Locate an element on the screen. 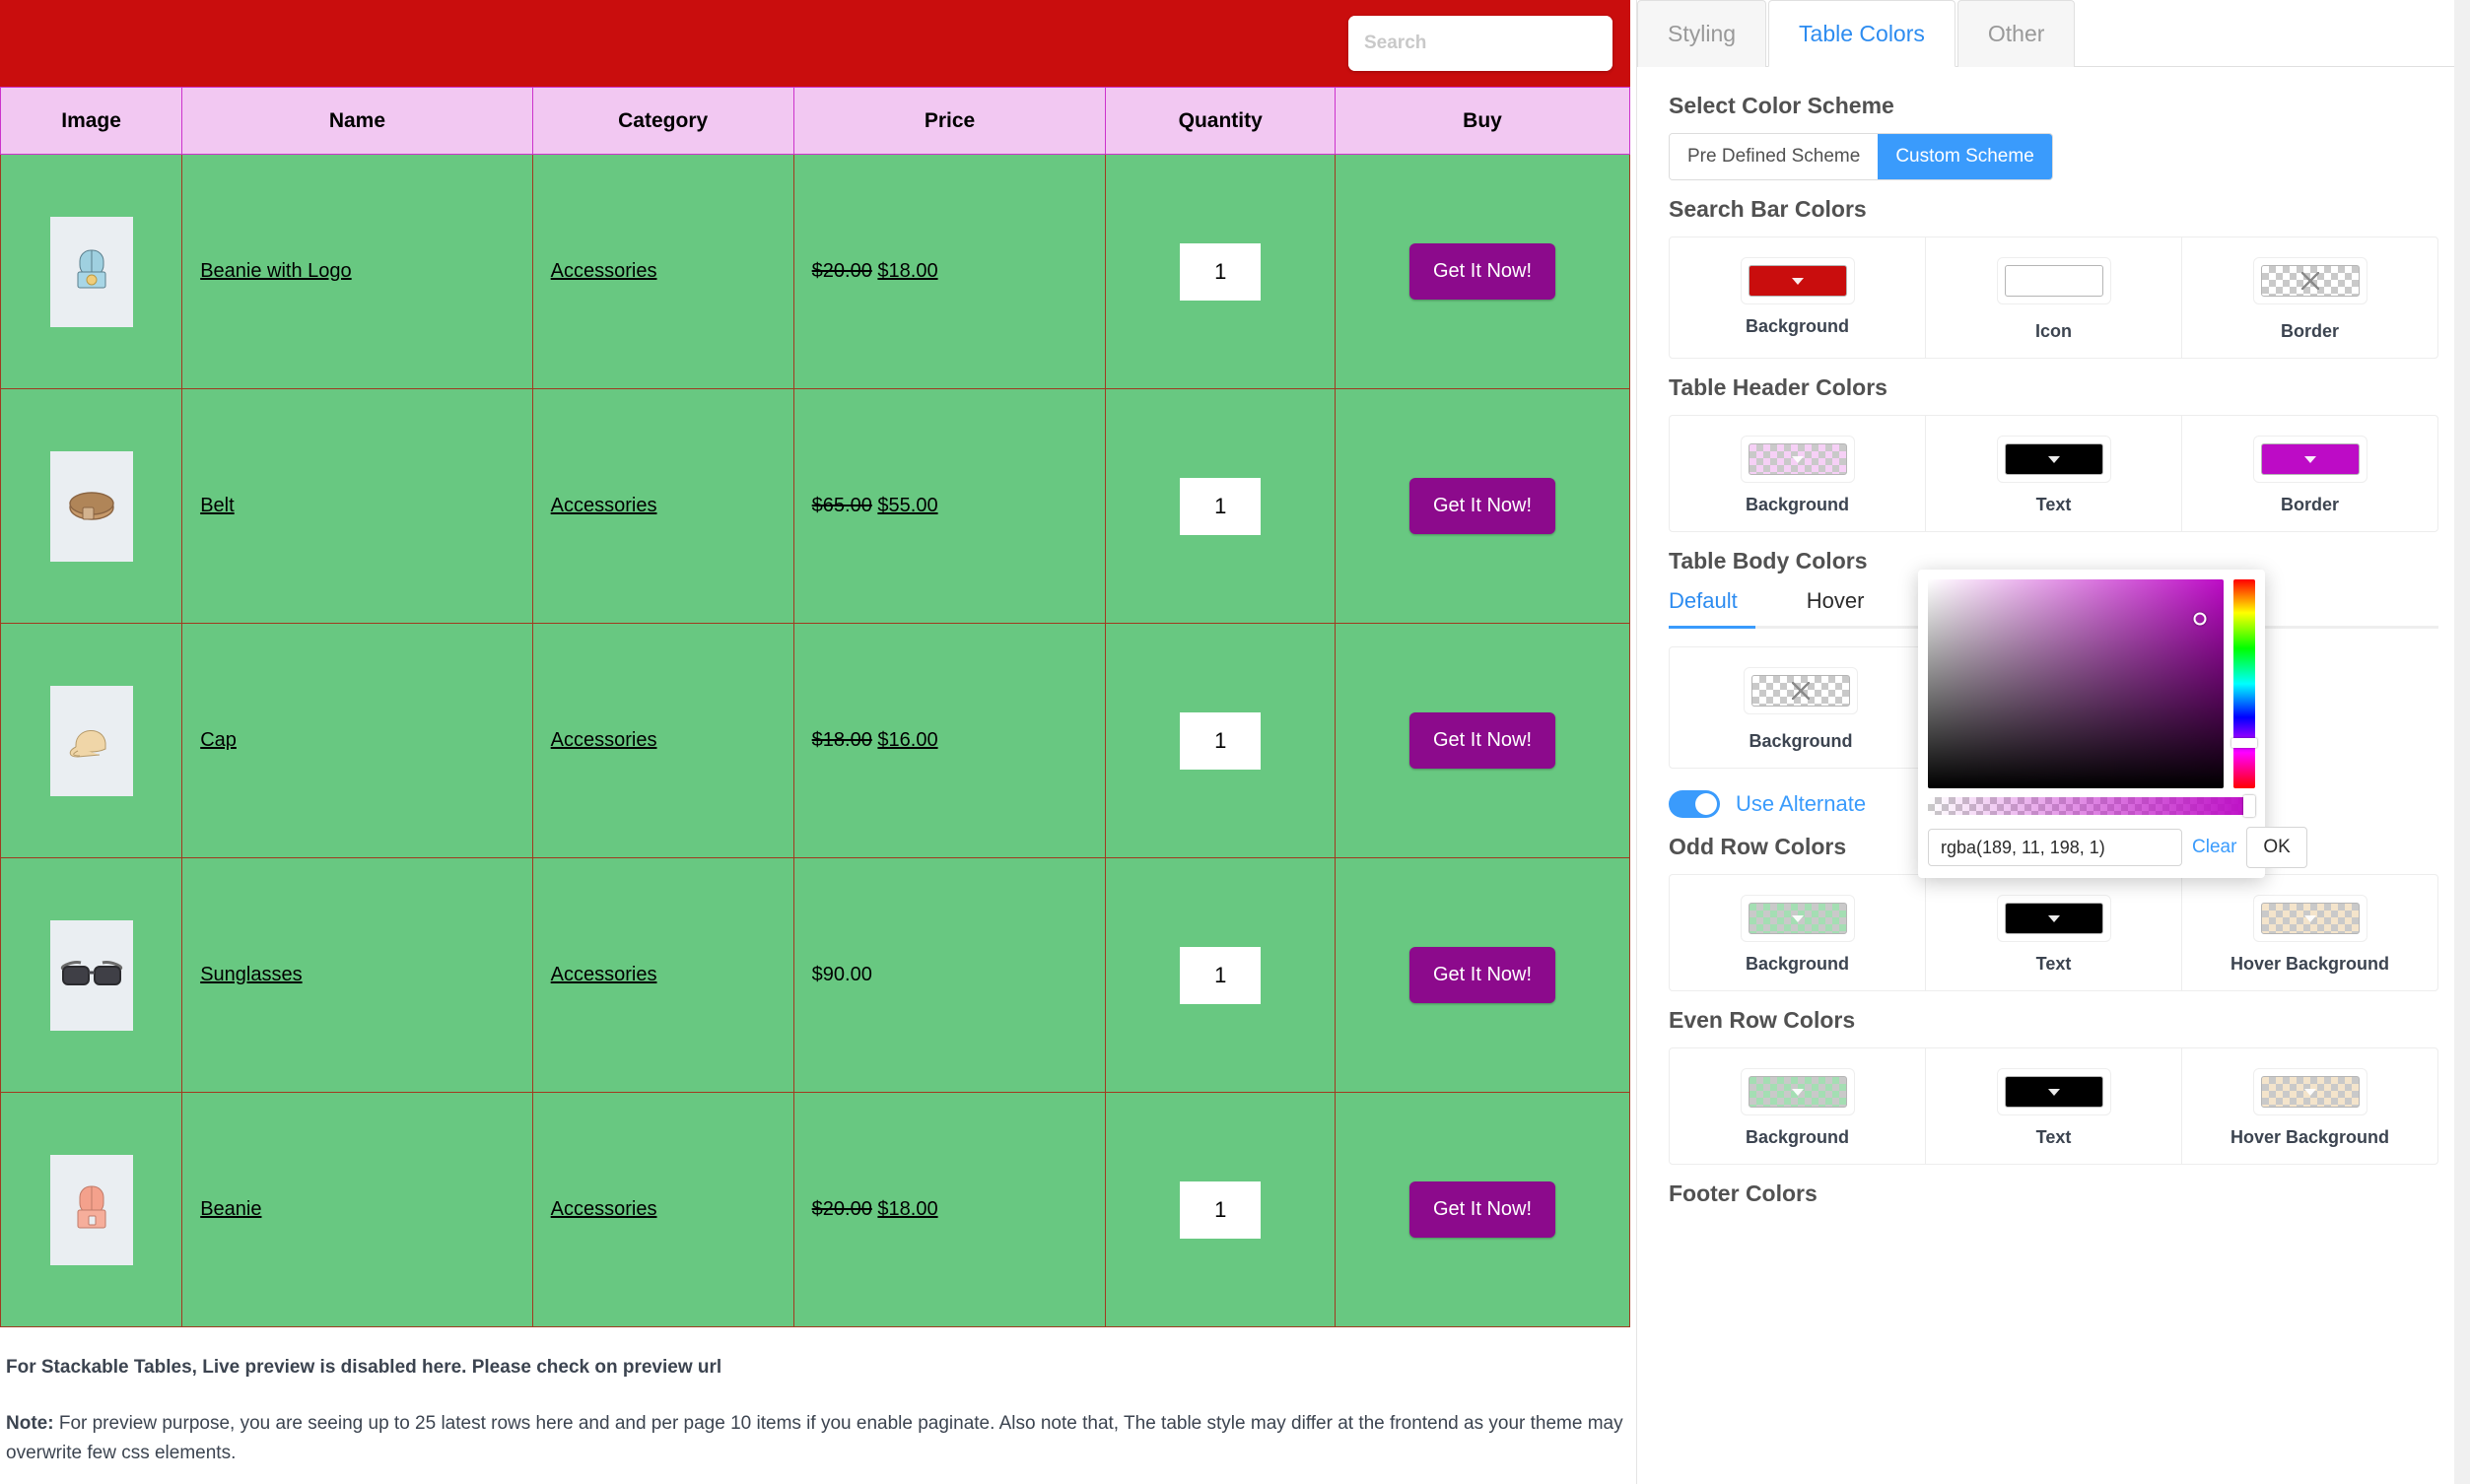  swatch-even-hover-background is located at coordinates (2310, 1092).